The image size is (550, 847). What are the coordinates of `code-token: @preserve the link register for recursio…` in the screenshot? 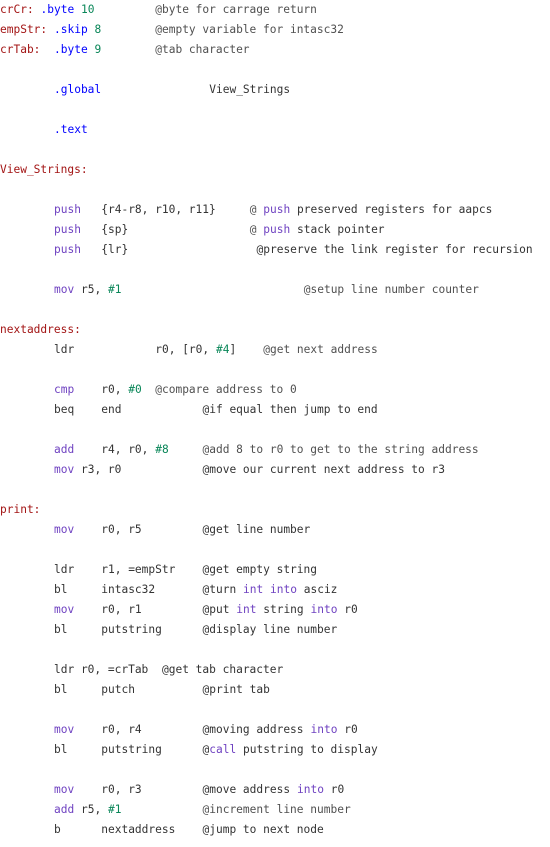 It's located at (394, 249).